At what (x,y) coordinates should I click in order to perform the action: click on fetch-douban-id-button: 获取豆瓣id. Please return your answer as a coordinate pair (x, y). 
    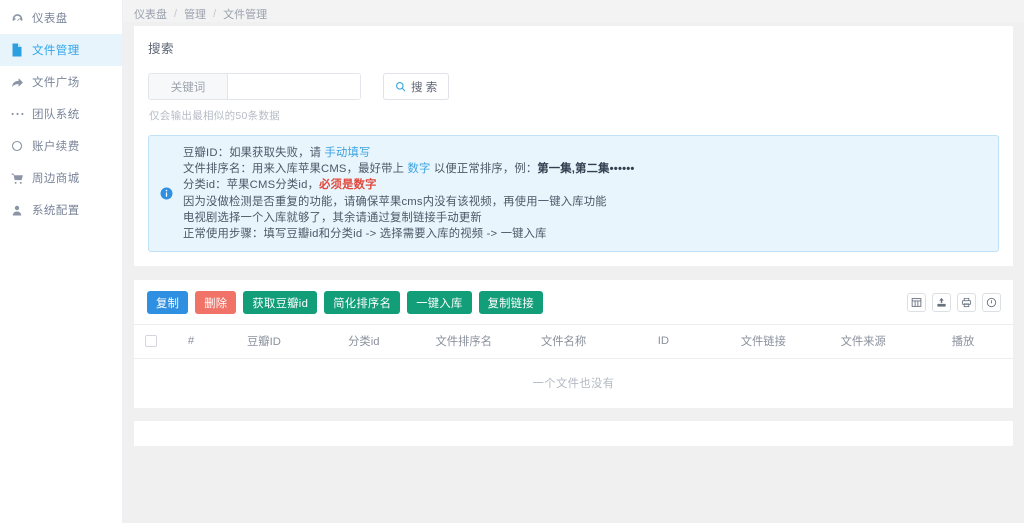
    Looking at the image, I should click on (280, 303).